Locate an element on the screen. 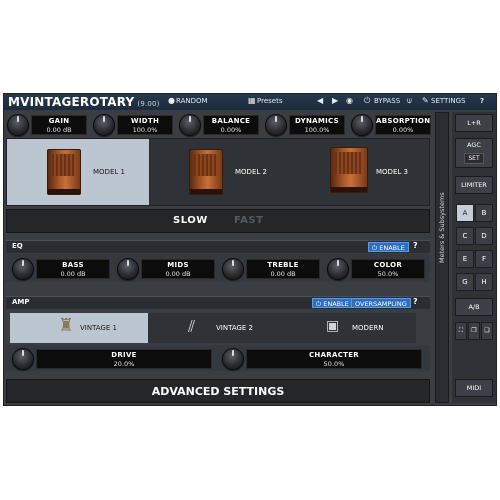  mids-knob is located at coordinates (128, 269).